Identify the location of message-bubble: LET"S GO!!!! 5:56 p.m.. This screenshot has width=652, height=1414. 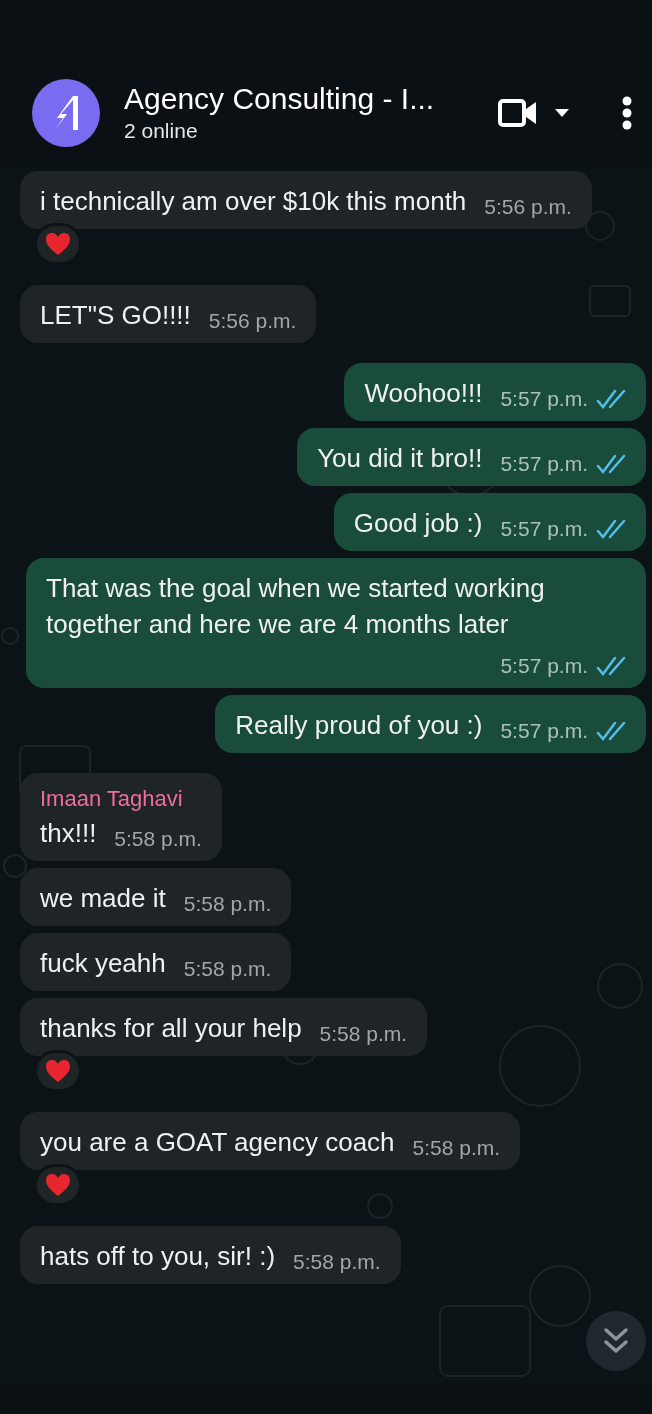
(168, 314).